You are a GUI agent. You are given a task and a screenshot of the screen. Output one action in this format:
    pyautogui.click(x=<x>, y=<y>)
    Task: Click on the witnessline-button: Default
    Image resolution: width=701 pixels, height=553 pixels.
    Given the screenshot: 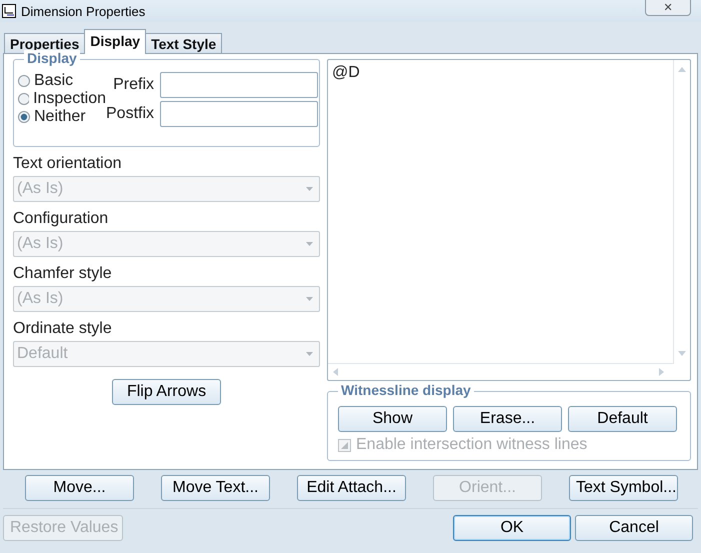 What is the action you would take?
    pyautogui.click(x=622, y=419)
    